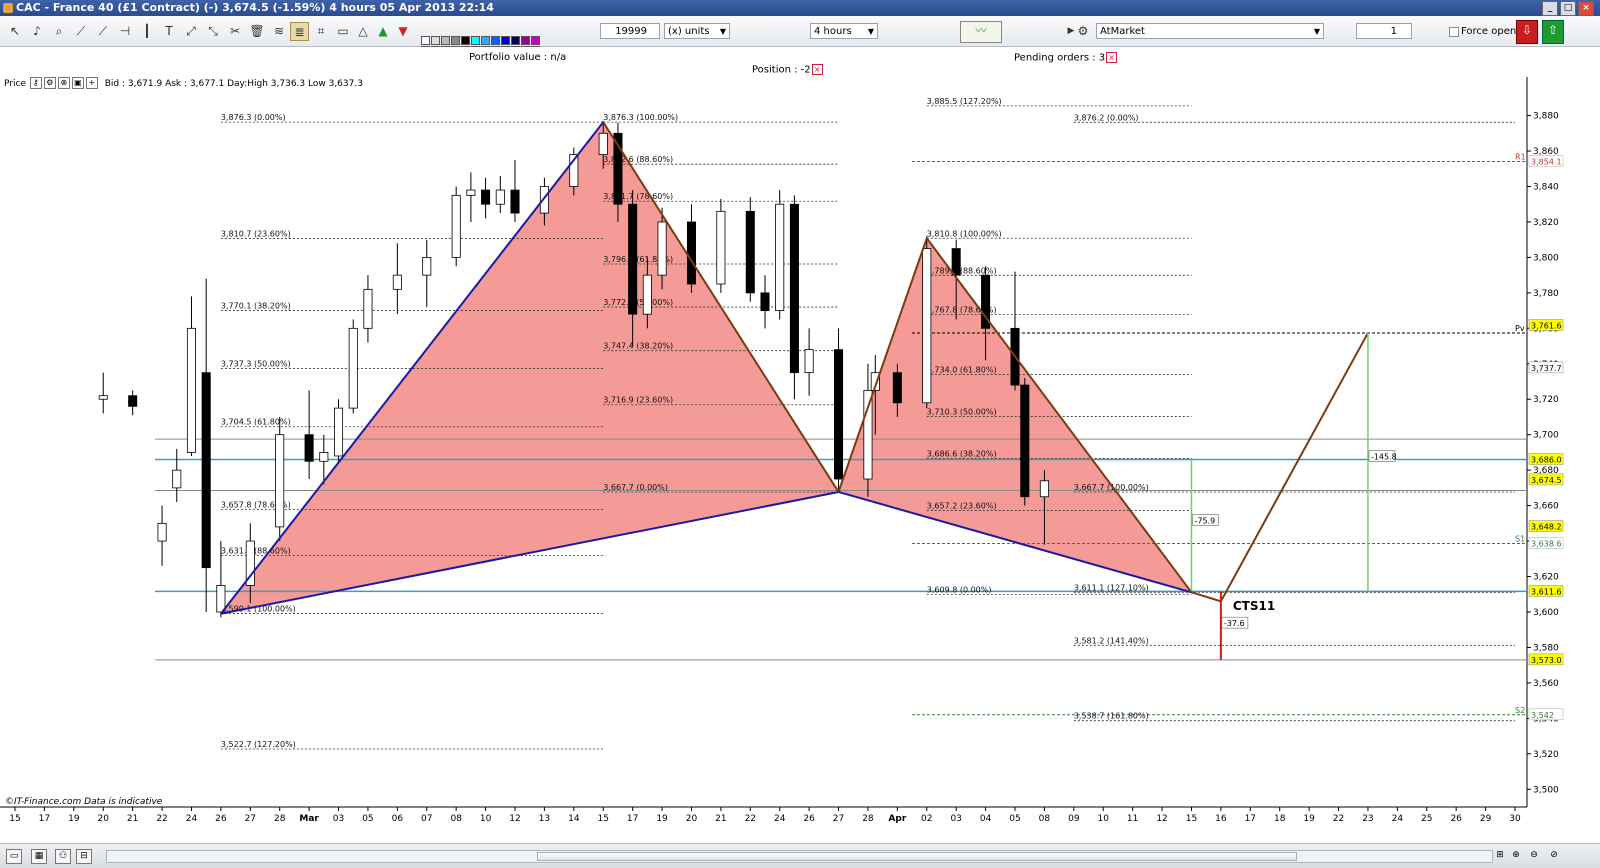  What do you see at coordinates (1546, 117) in the screenshot?
I see `y-tick-label: 3,880` at bounding box center [1546, 117].